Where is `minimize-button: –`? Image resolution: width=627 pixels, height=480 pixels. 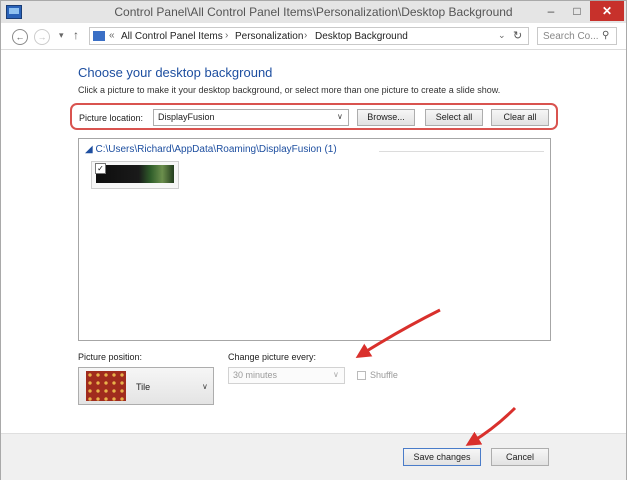
minimize-button: – is located at coordinates (551, 11).